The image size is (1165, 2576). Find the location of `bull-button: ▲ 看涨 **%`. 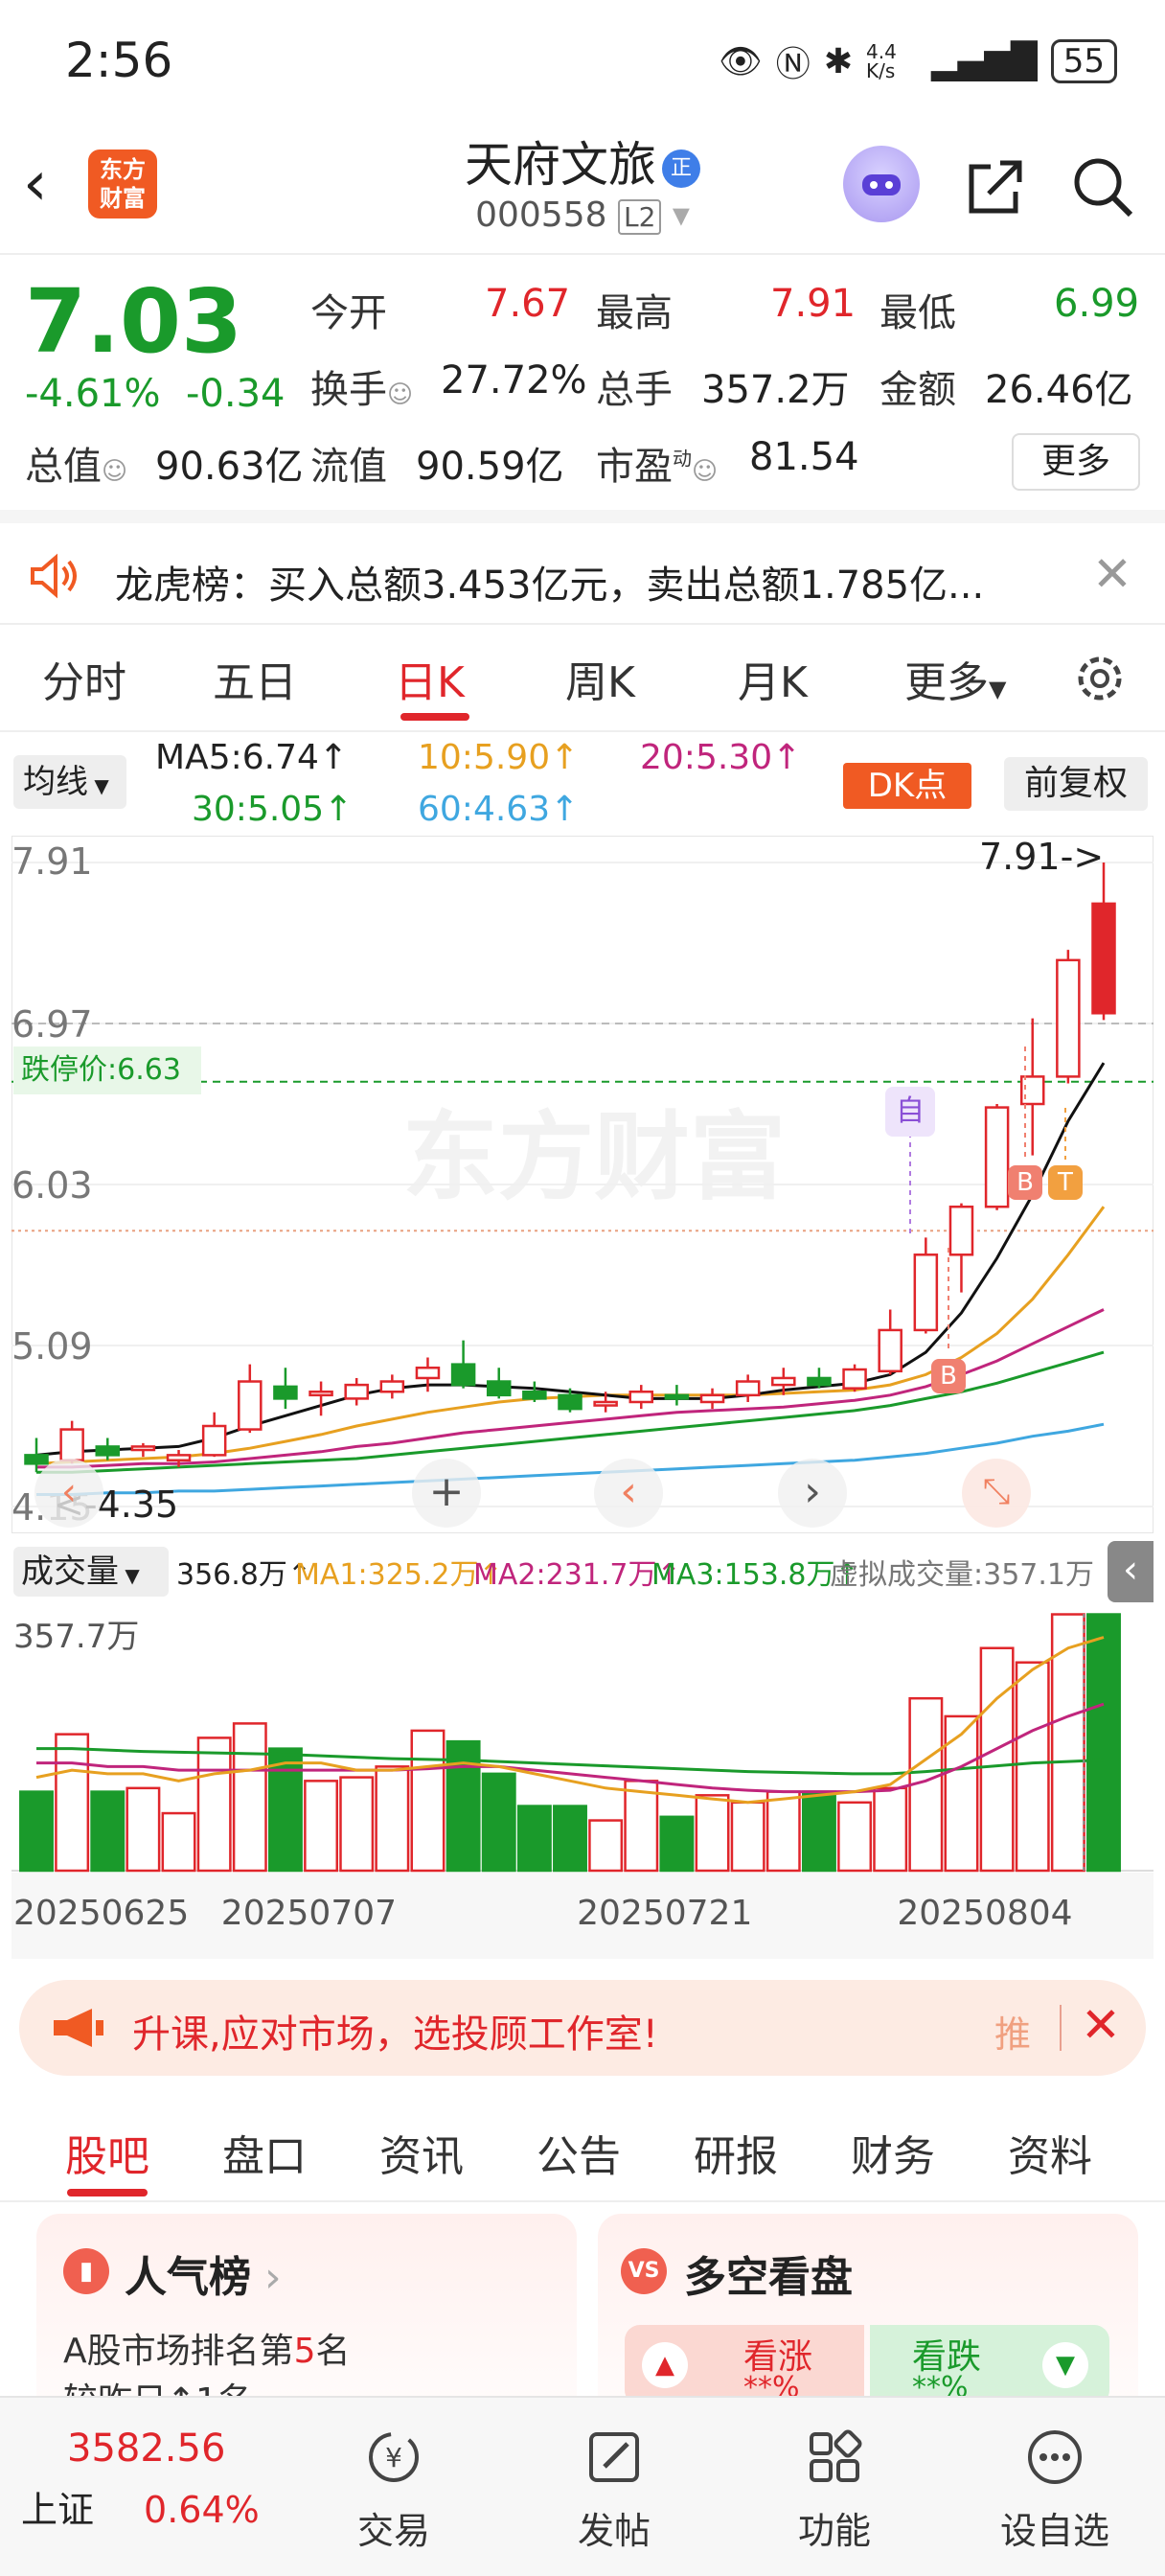

bull-button: ▲ 看涨 **% is located at coordinates (744, 2365).